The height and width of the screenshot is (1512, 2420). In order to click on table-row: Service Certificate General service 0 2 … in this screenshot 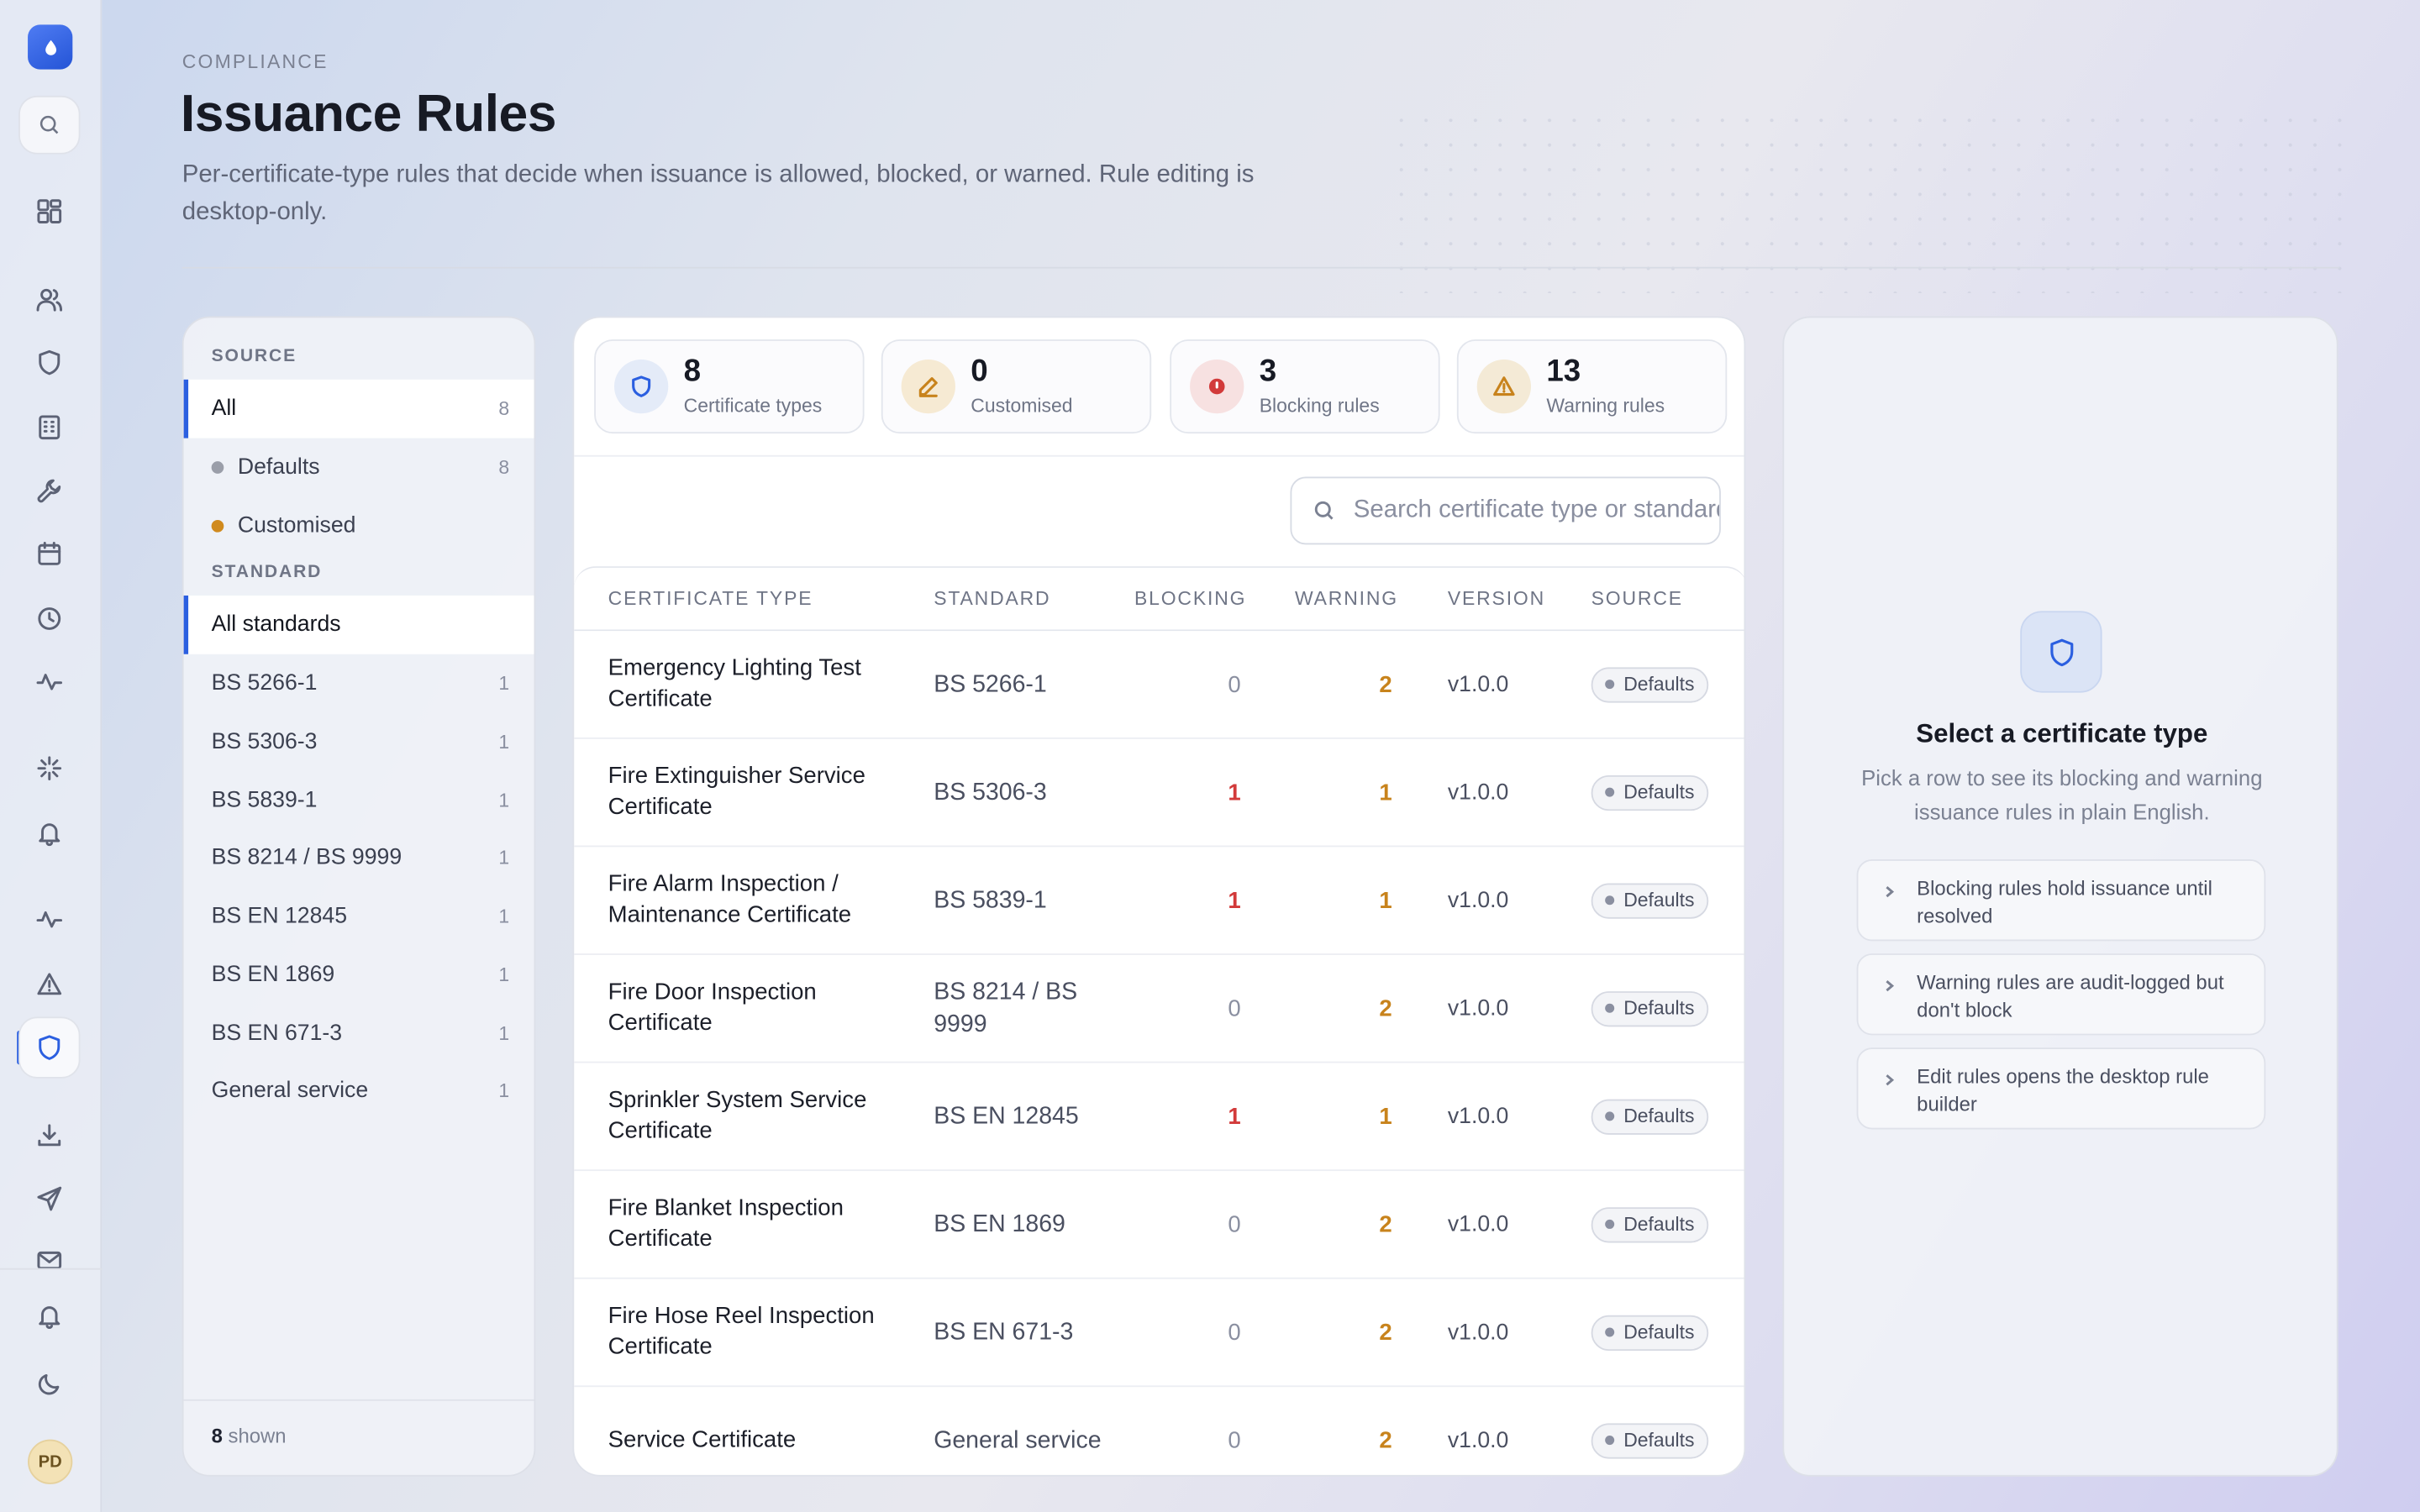, I will do `click(1159, 1431)`.